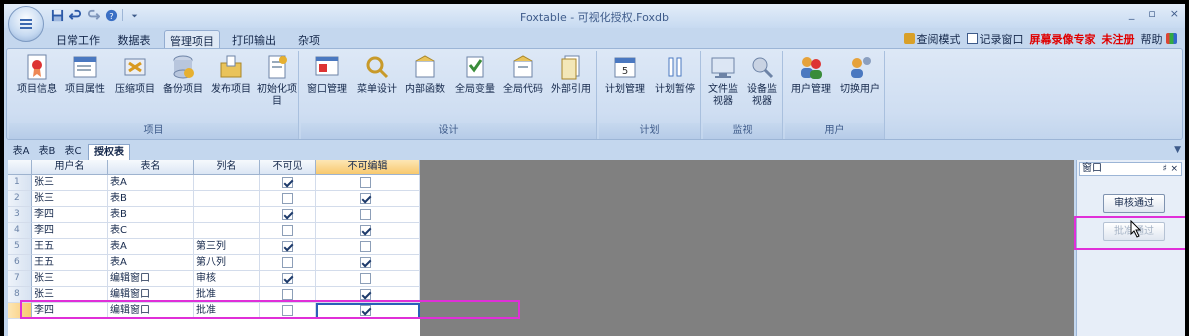  What do you see at coordinates (20, 199) in the screenshot?
I see `row-number: 2` at bounding box center [20, 199].